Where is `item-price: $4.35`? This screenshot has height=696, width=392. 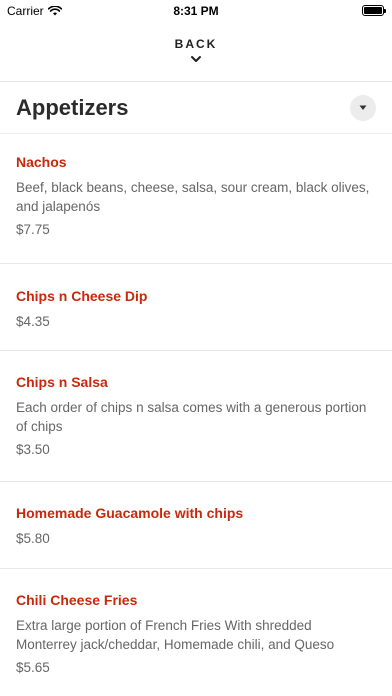 item-price: $4.35 is located at coordinates (33, 321).